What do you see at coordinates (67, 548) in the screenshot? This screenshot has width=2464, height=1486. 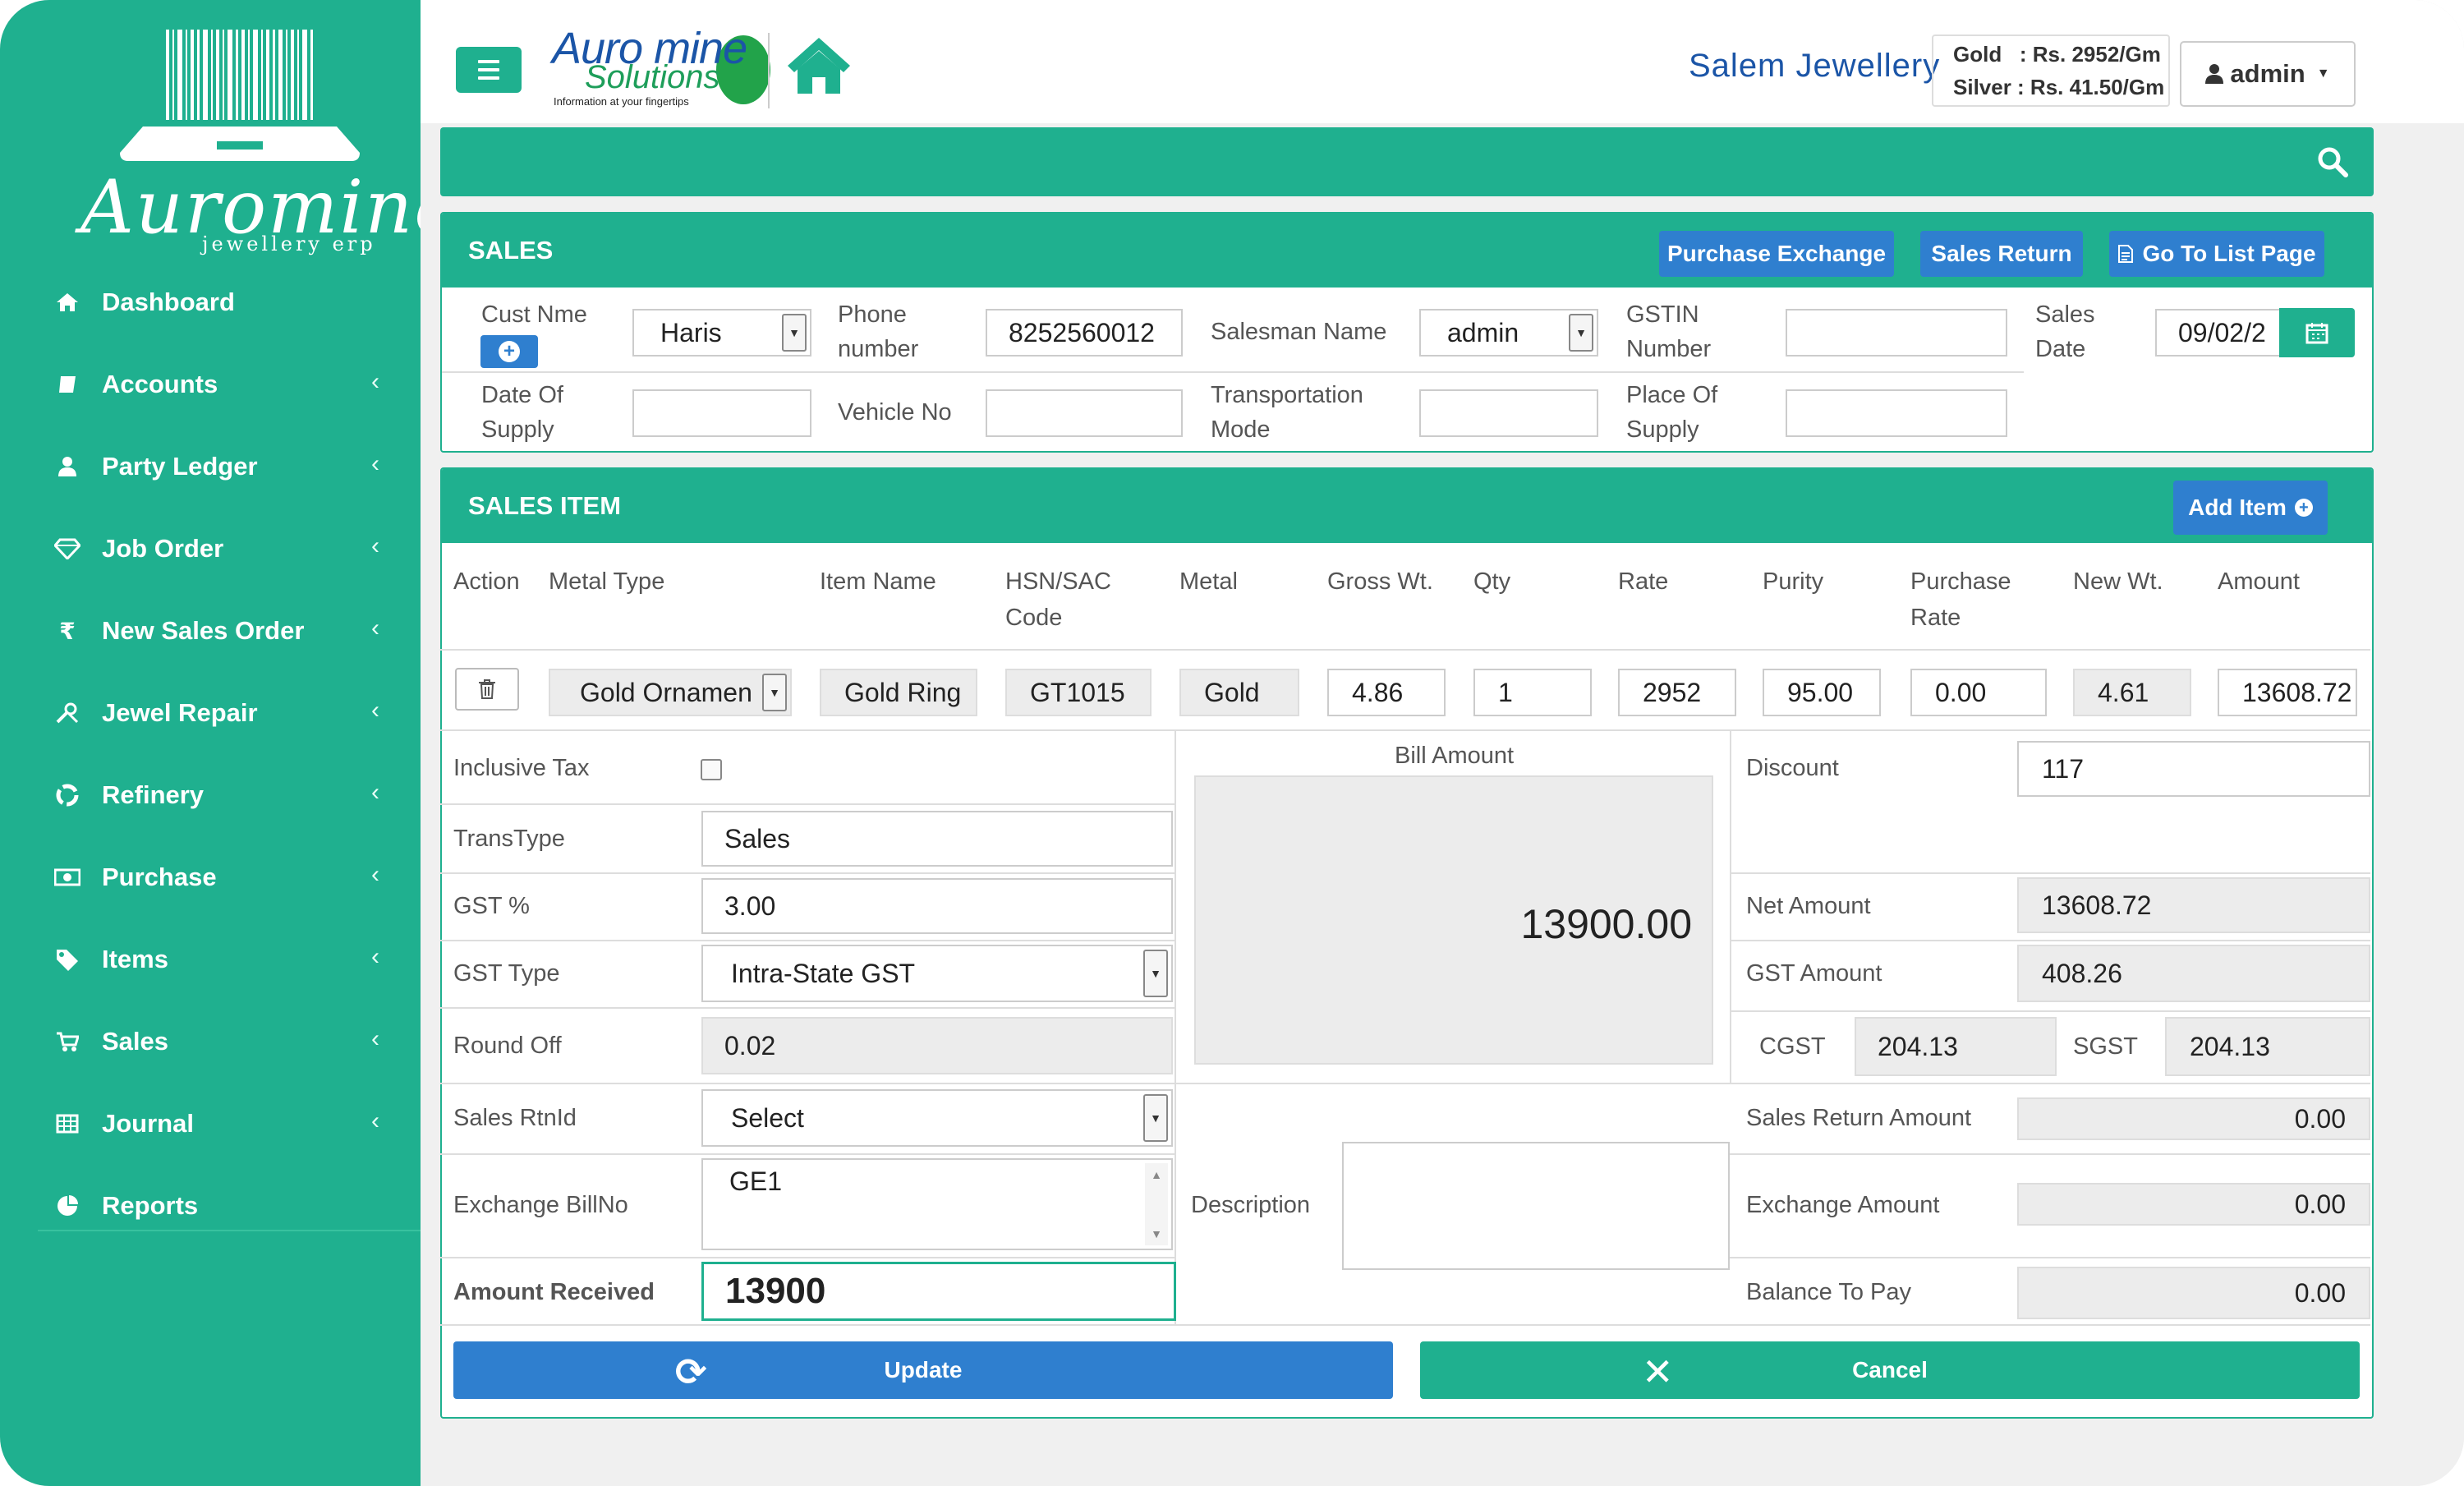 I see `diamond-icon` at bounding box center [67, 548].